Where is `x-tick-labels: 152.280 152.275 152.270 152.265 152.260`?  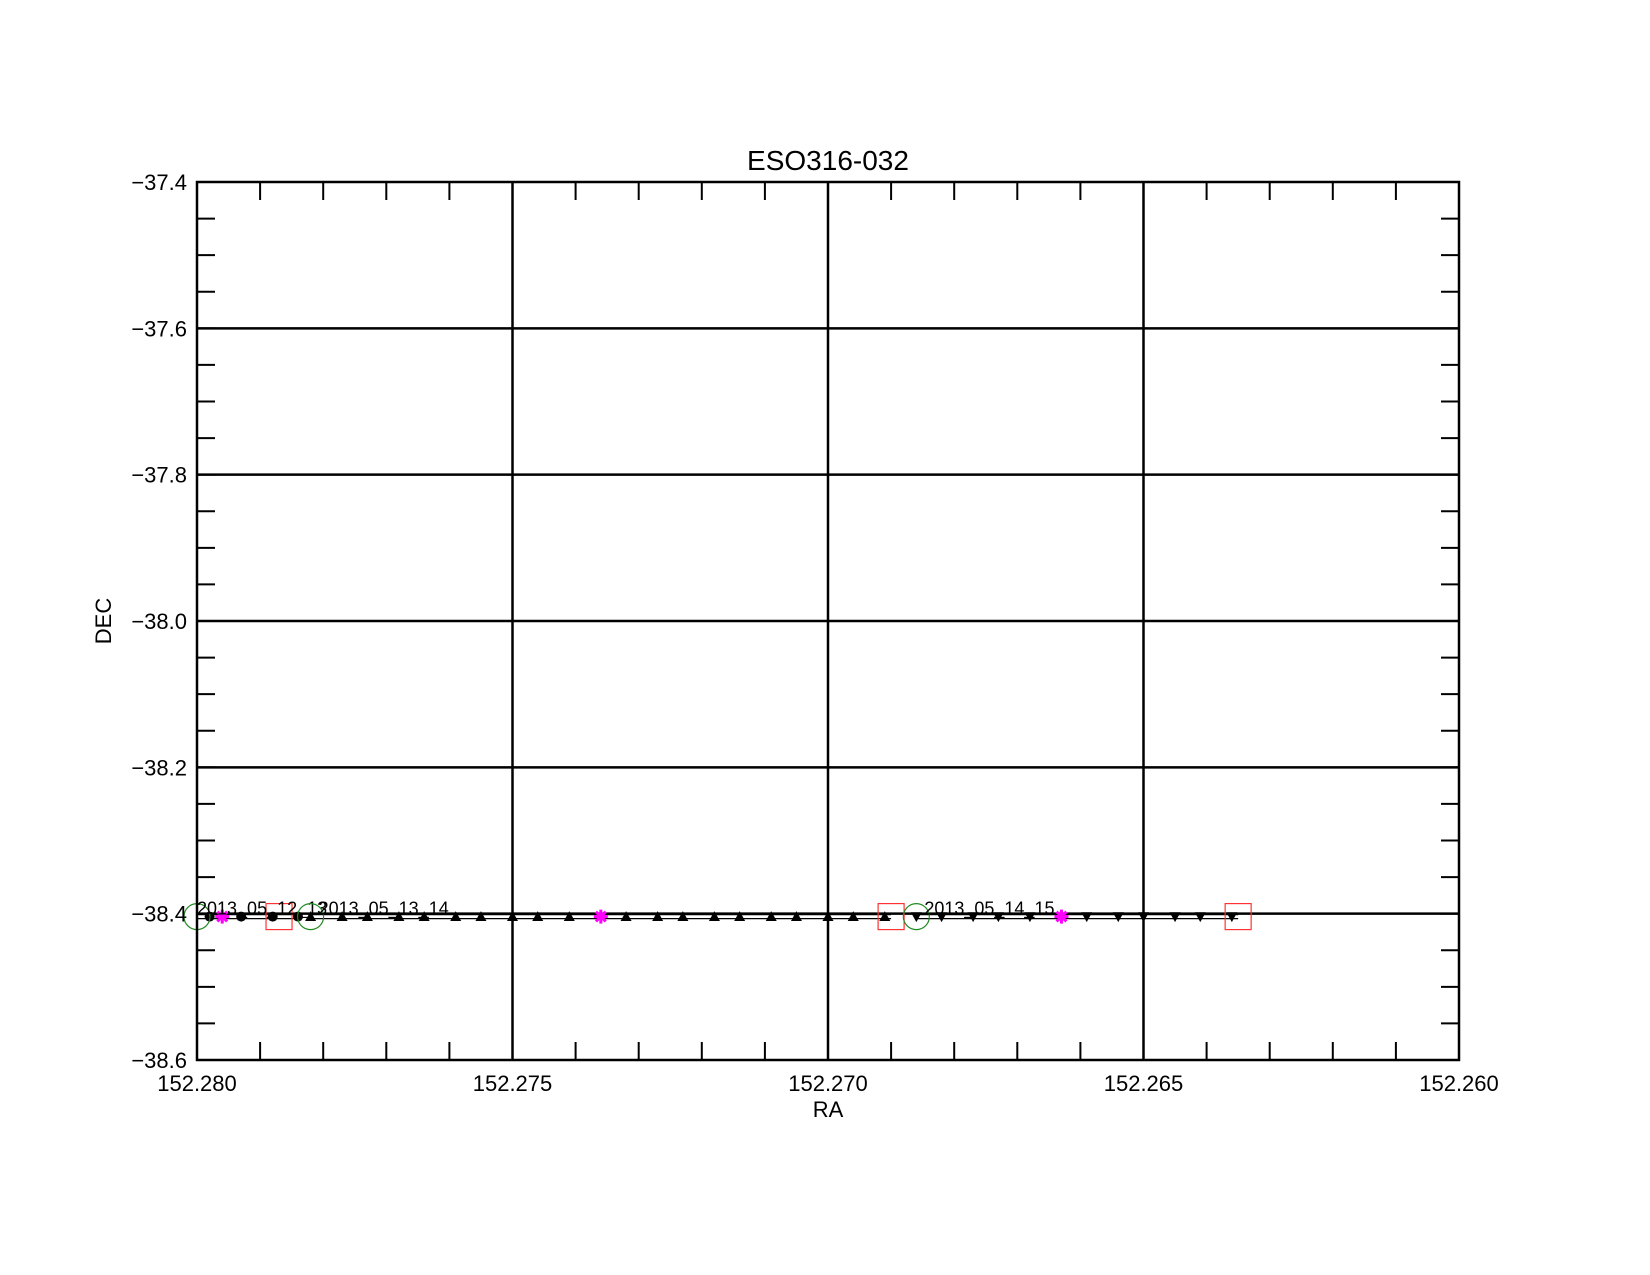
x-tick-labels: 152.280 152.275 152.270 152.265 152.260 is located at coordinates (828, 1083).